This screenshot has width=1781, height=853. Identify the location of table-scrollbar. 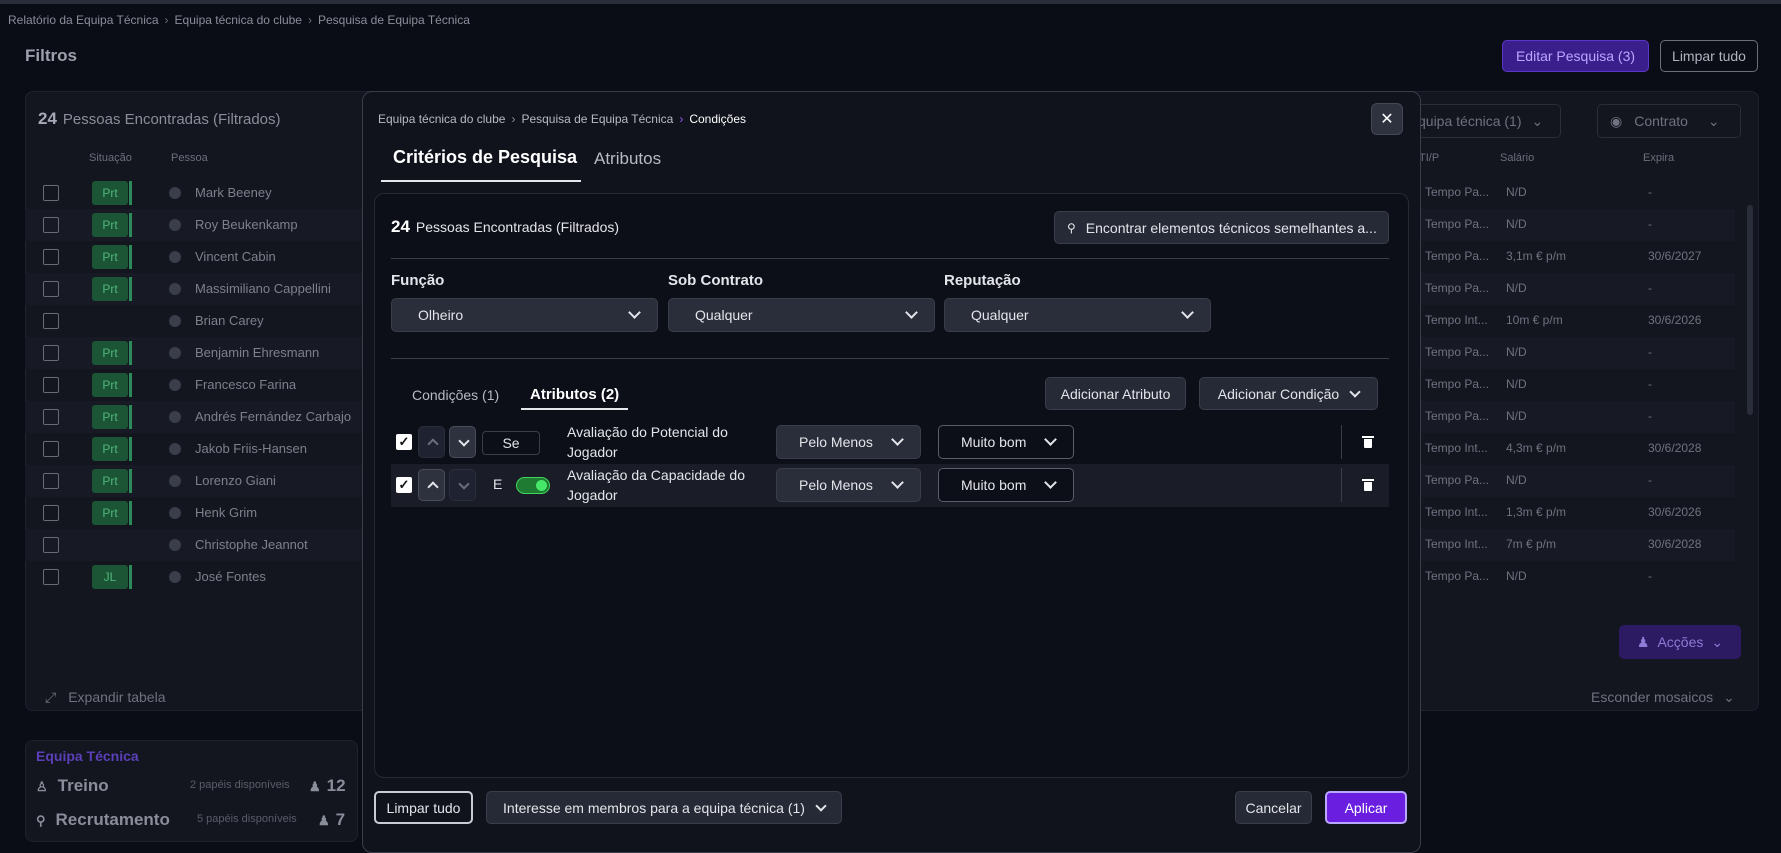
(1750, 310).